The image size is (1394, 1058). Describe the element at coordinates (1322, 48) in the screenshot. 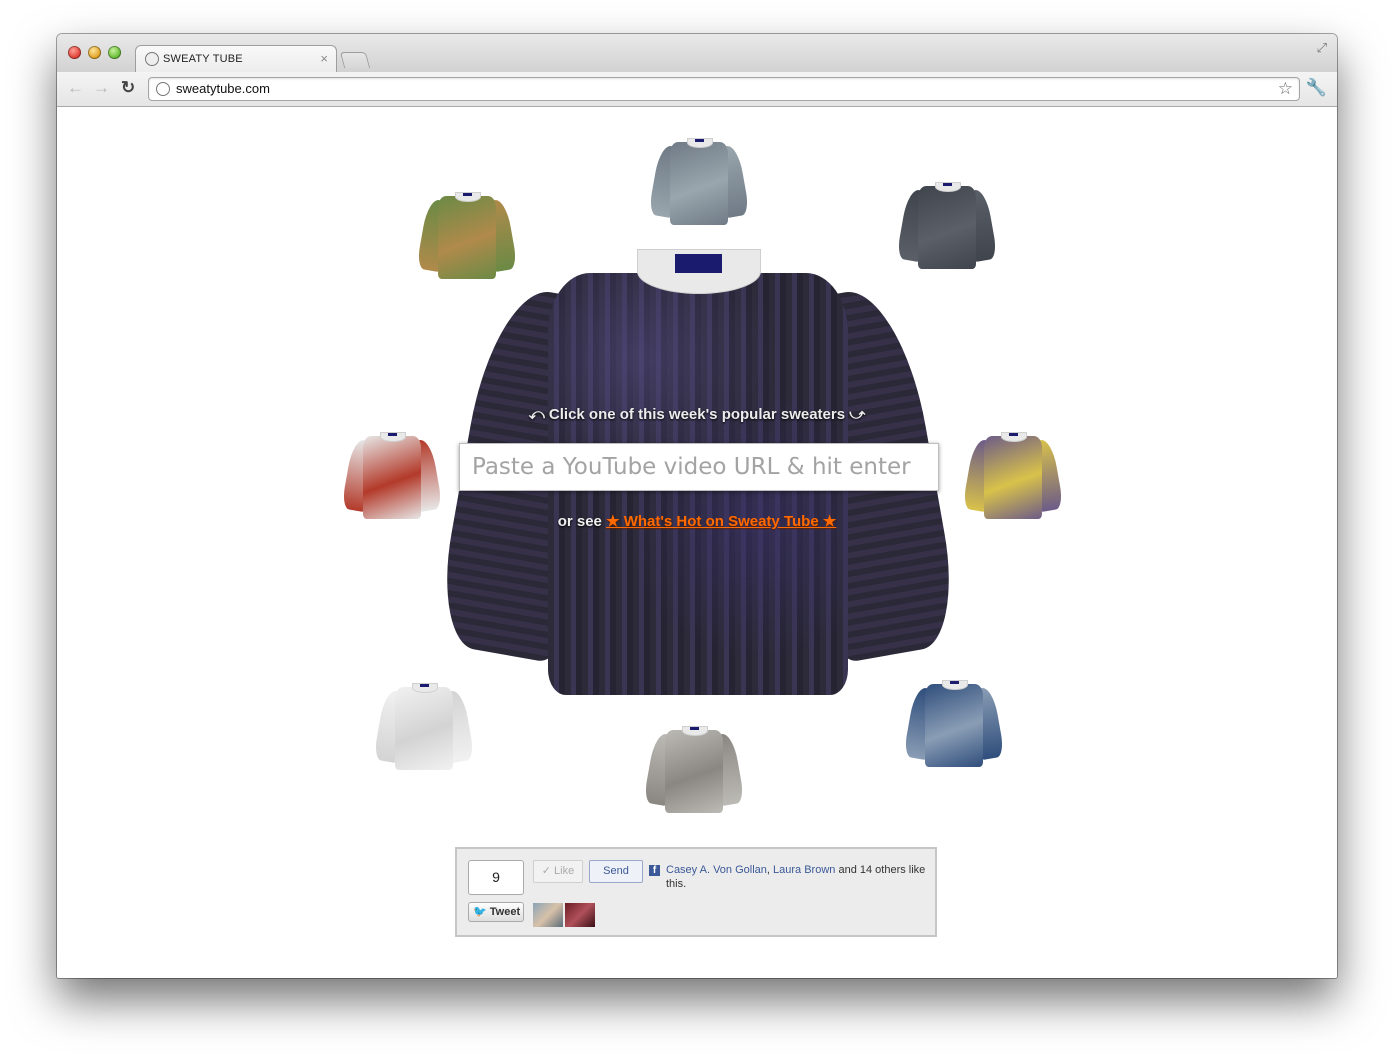

I see `fullscreen-icon: ⤢` at that location.